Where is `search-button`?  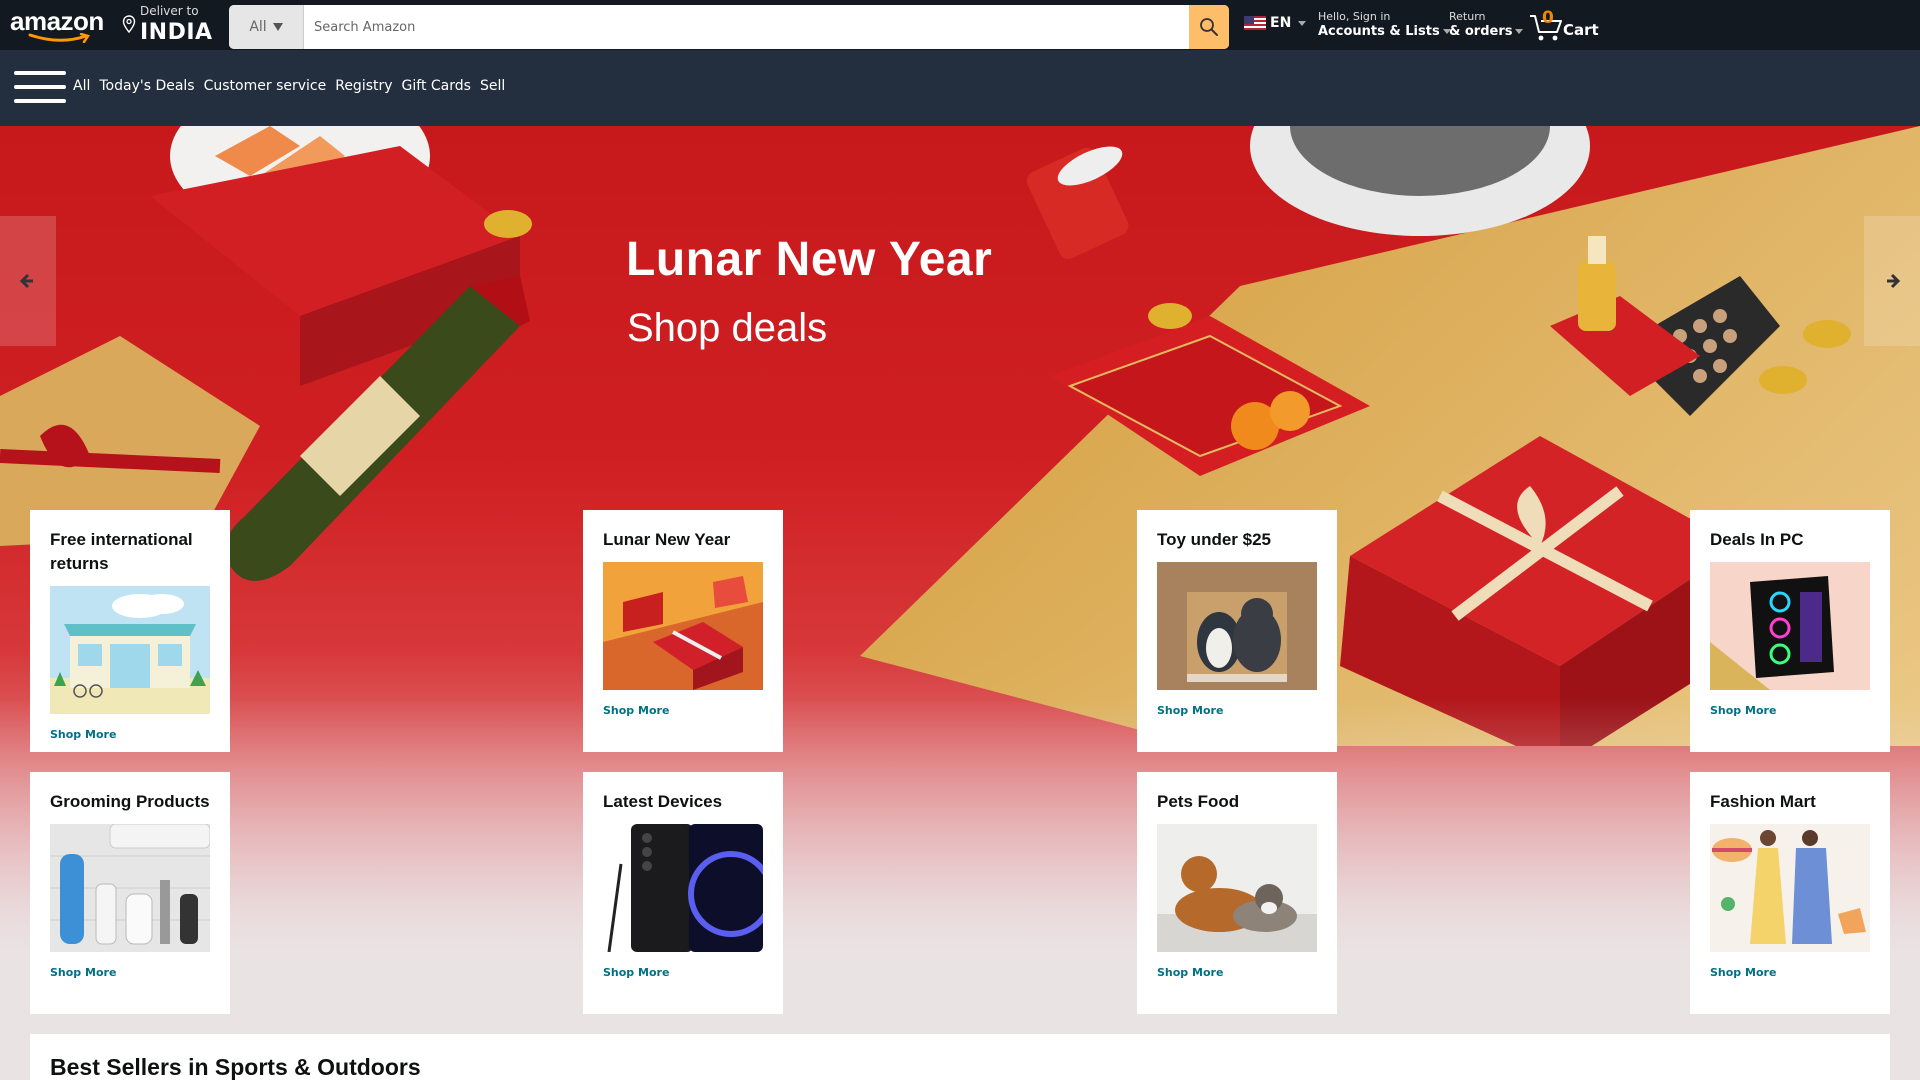
search-button is located at coordinates (1209, 27).